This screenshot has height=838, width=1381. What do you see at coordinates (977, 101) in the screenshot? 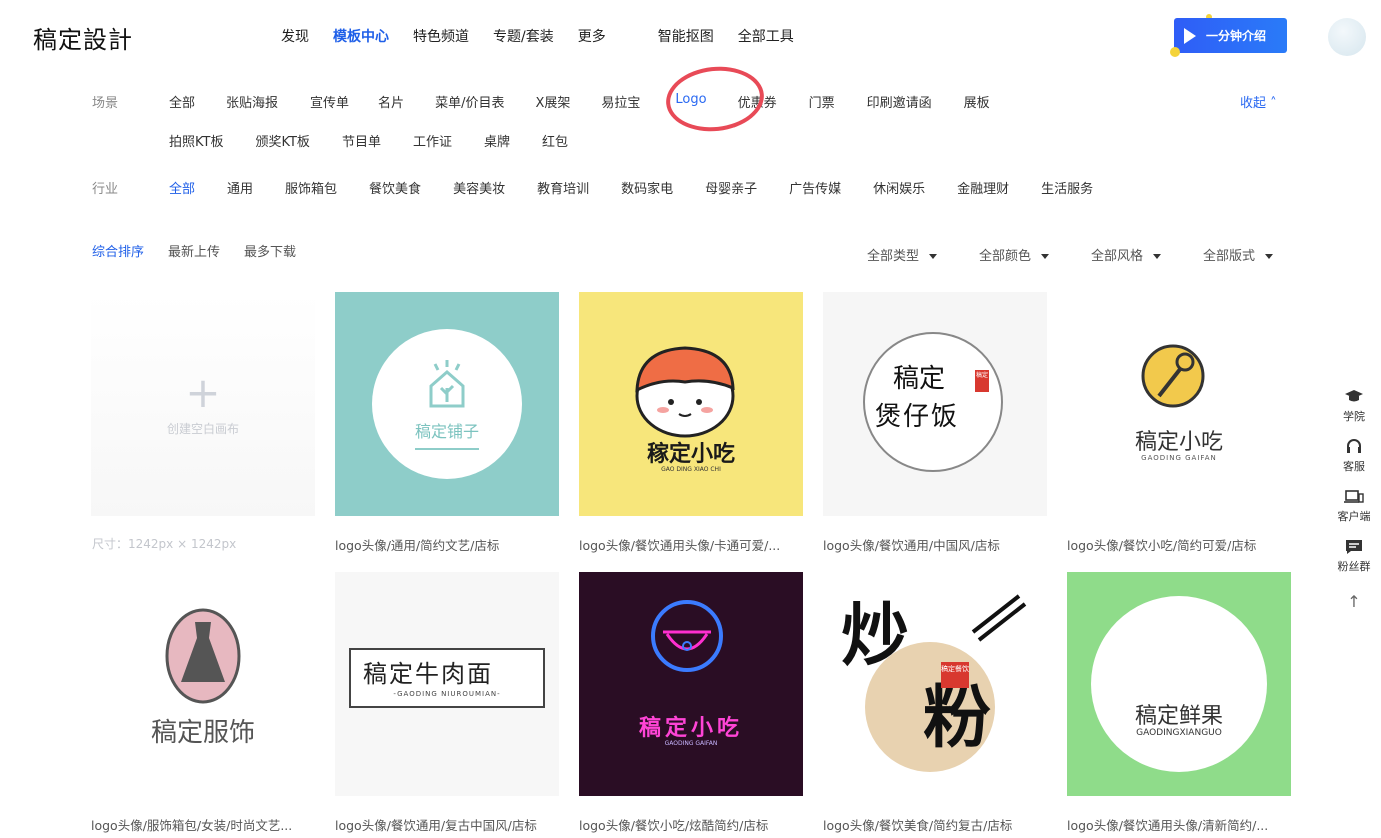
I see `scene-board: 展板` at bounding box center [977, 101].